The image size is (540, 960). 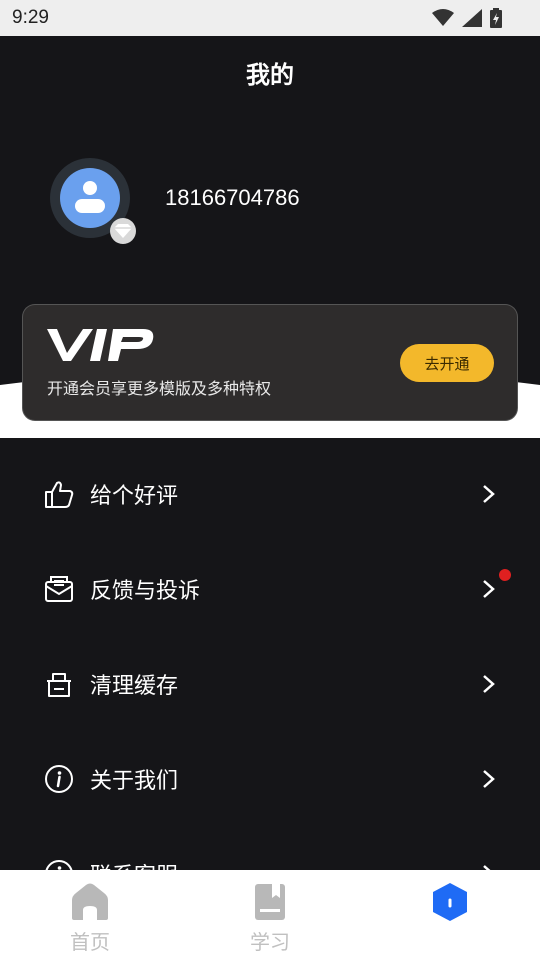 What do you see at coordinates (59, 588) in the screenshot?
I see `mail-feedback-icon` at bounding box center [59, 588].